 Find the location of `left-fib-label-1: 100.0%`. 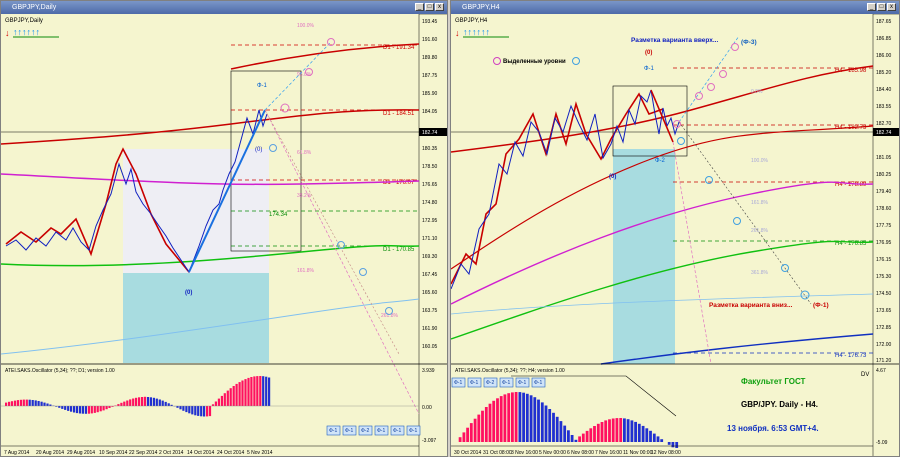

left-fib-label-1: 100.0% is located at coordinates (306, 26).